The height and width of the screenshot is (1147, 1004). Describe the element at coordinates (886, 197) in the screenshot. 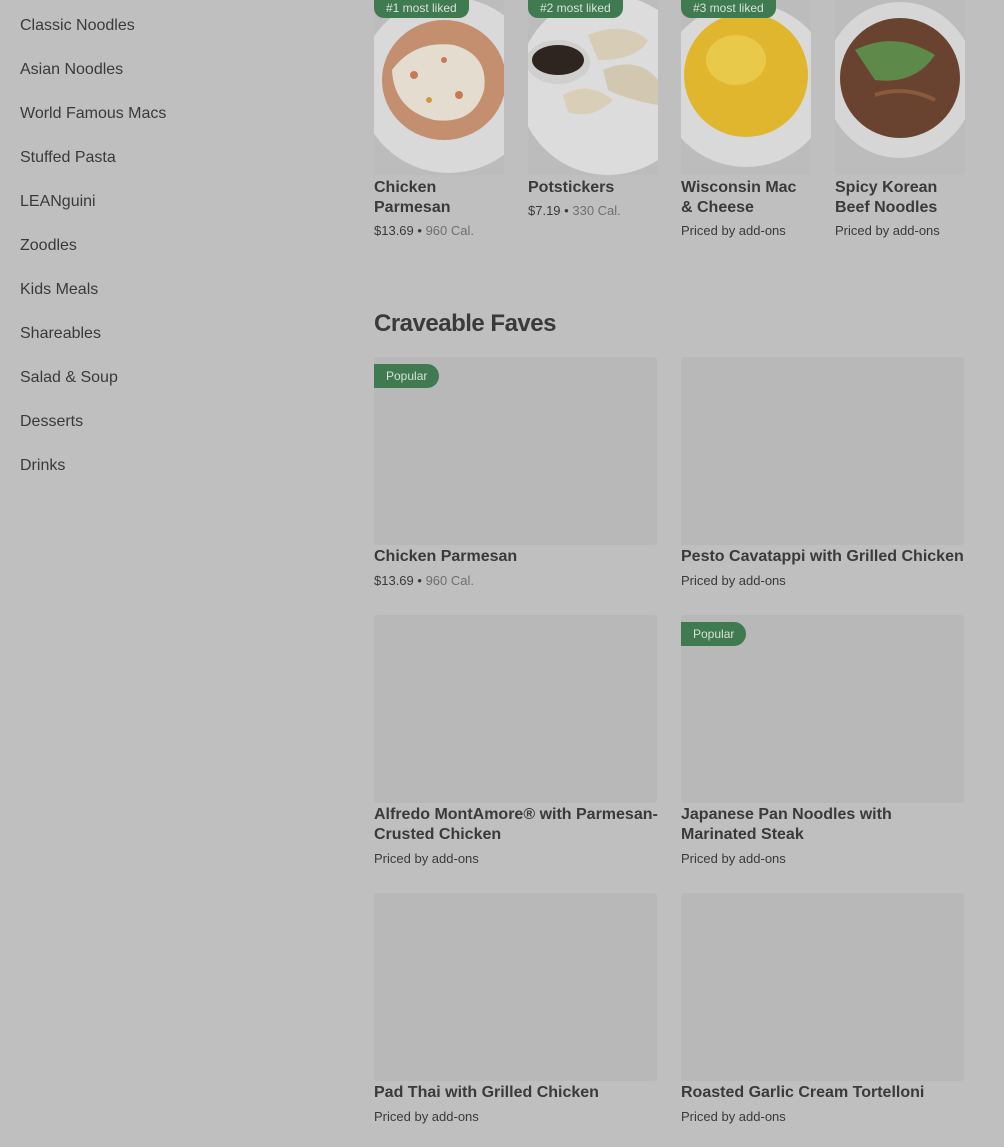

I see `item-name: Spicy Korean Beef Noodles` at that location.